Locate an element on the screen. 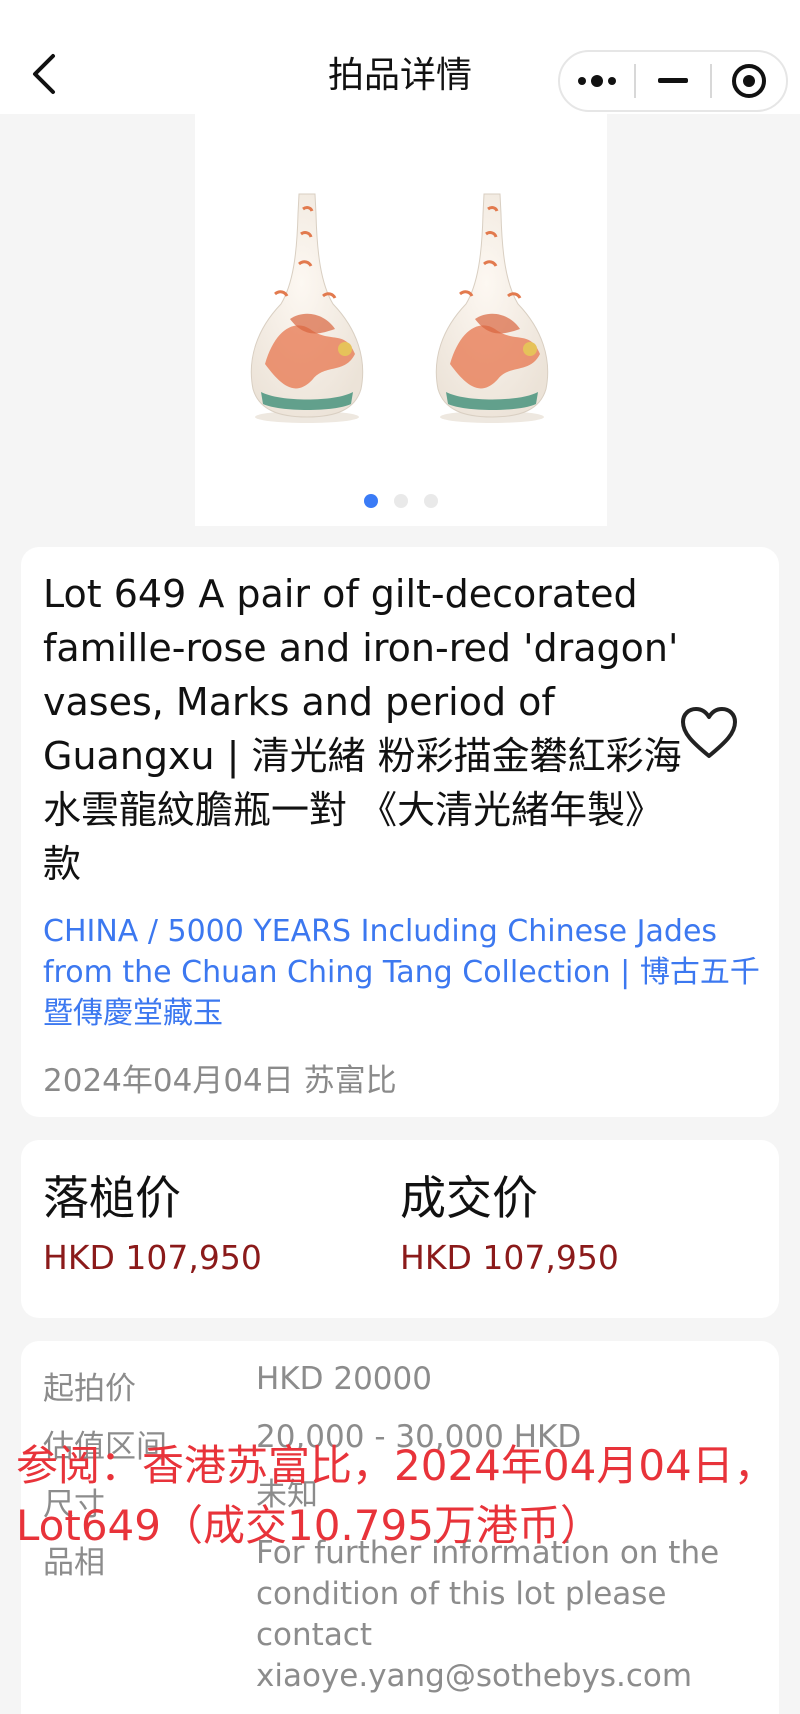 The image size is (800, 1714). reference-overlay-text: 参阅：香港苏富比，2024年04月04日，Lot649（成交10.795万港币） is located at coordinates (396, 1495).